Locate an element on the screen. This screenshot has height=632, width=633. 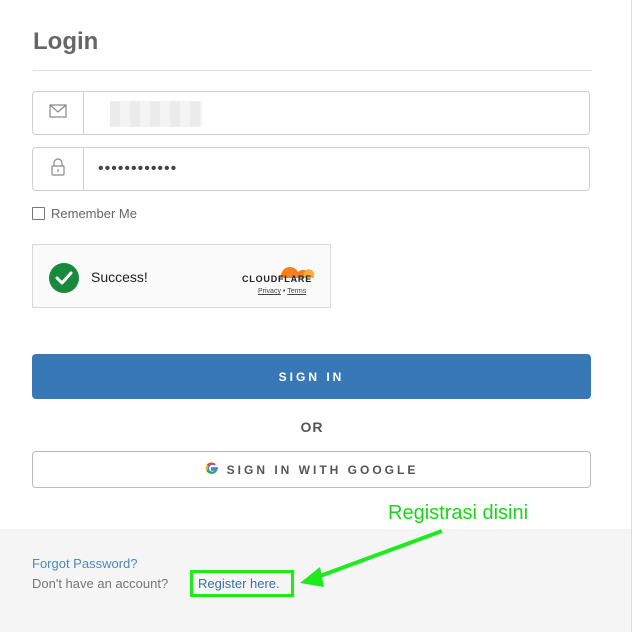
remember-checkbox is located at coordinates (38, 213).